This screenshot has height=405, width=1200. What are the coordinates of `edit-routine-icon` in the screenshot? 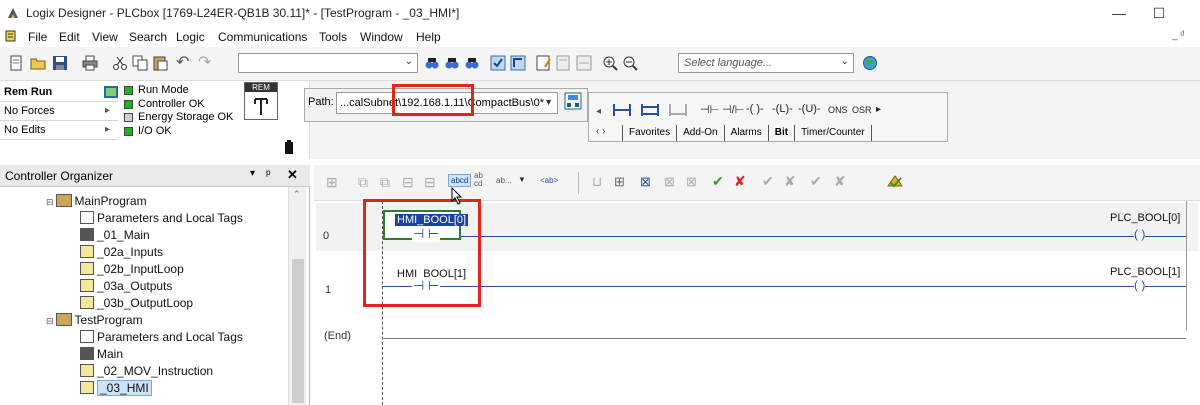 It's located at (544, 63).